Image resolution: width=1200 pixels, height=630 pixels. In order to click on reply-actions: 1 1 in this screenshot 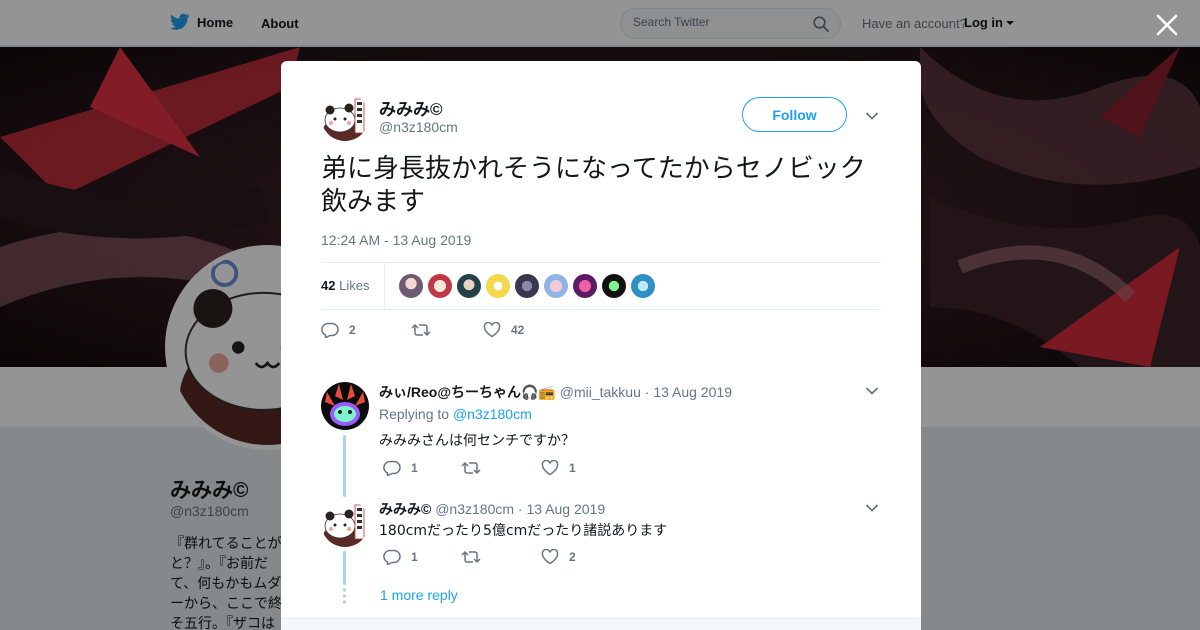, I will do `click(479, 468)`.